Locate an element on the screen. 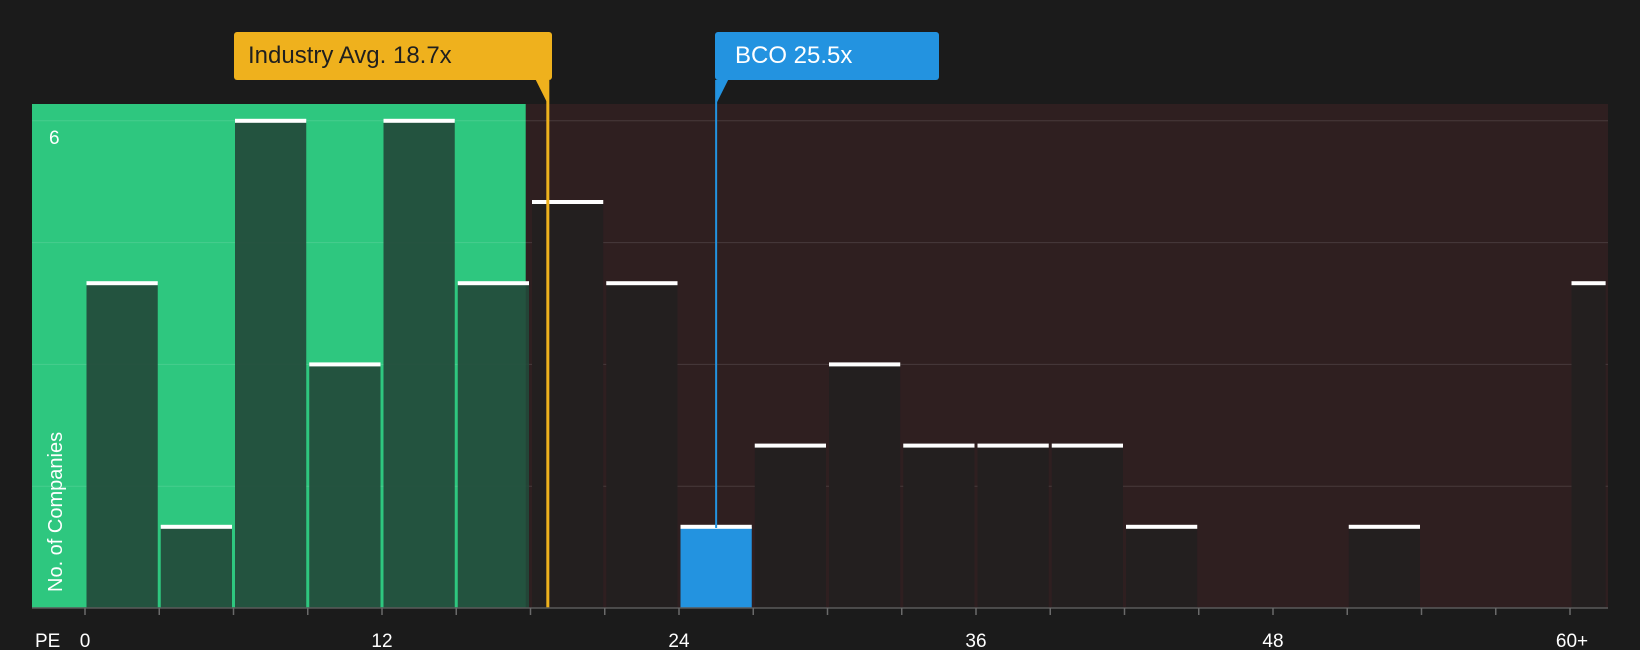 Image resolution: width=1640 pixels, height=650 pixels. x-tick-12: 12 is located at coordinates (381, 640).